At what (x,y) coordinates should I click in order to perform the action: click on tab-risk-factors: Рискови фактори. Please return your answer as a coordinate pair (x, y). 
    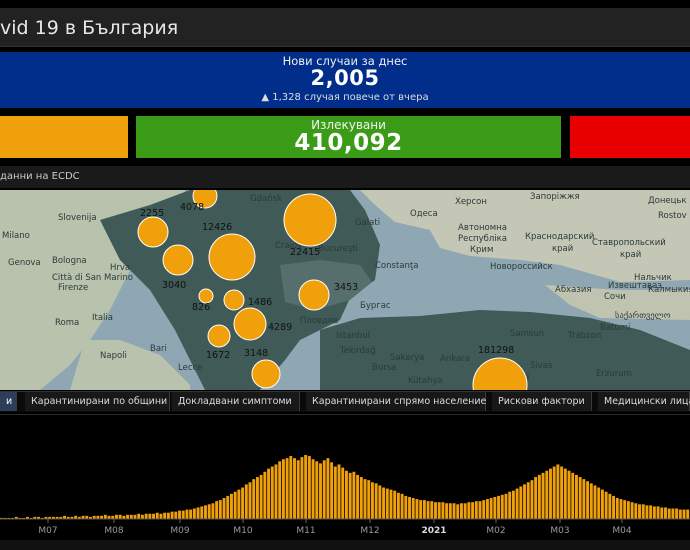
    Looking at the image, I should click on (542, 401).